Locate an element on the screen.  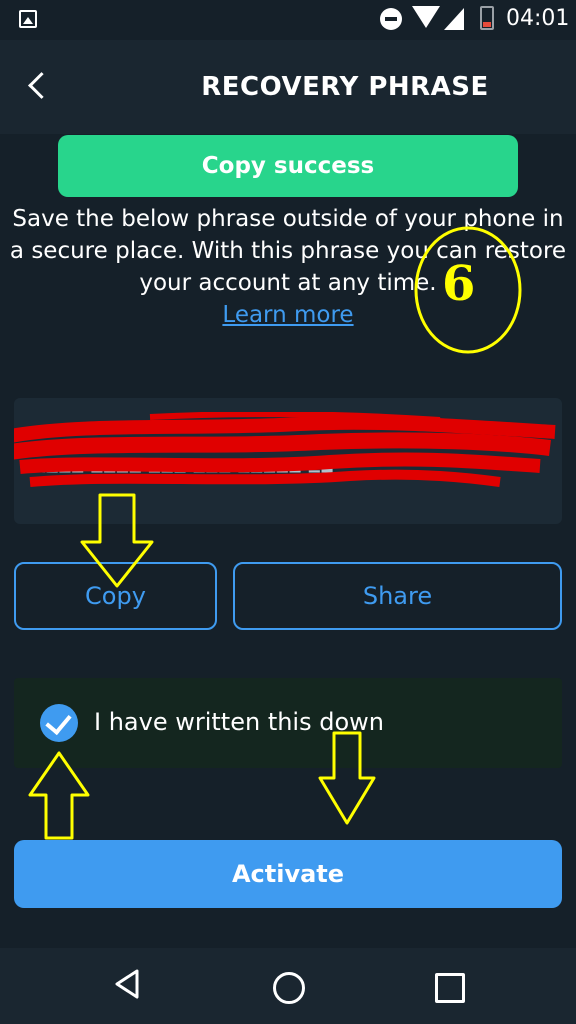
status-bar: 04:01 is located at coordinates (288, 20).